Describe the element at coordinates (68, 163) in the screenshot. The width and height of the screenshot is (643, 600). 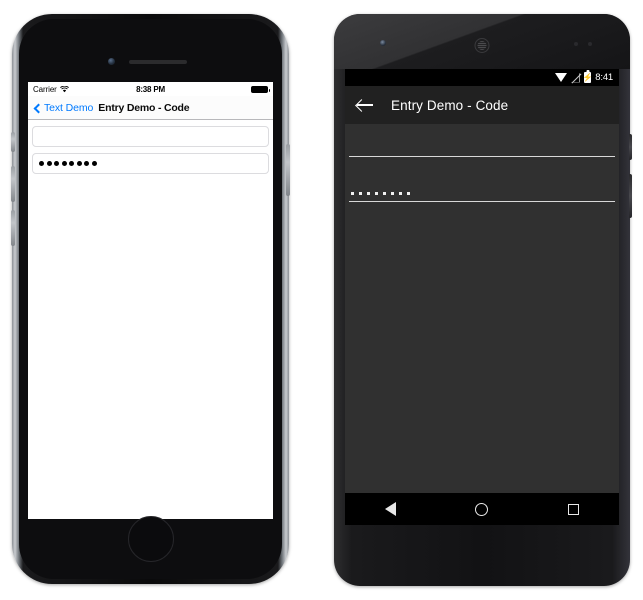
I see `ios-password-dots` at that location.